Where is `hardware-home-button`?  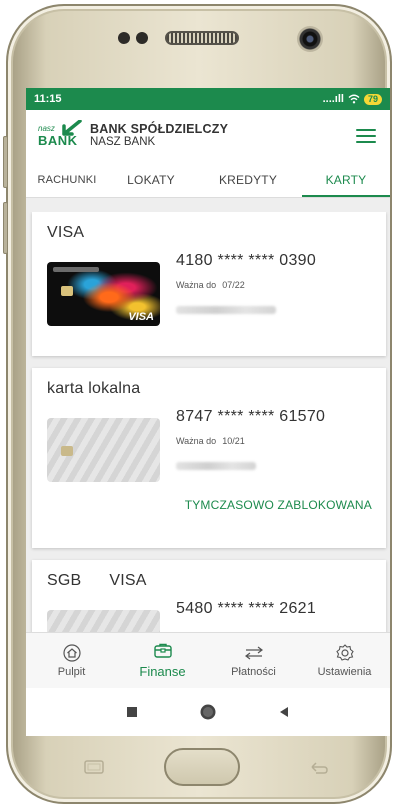
hardware-home-button is located at coordinates (202, 767).